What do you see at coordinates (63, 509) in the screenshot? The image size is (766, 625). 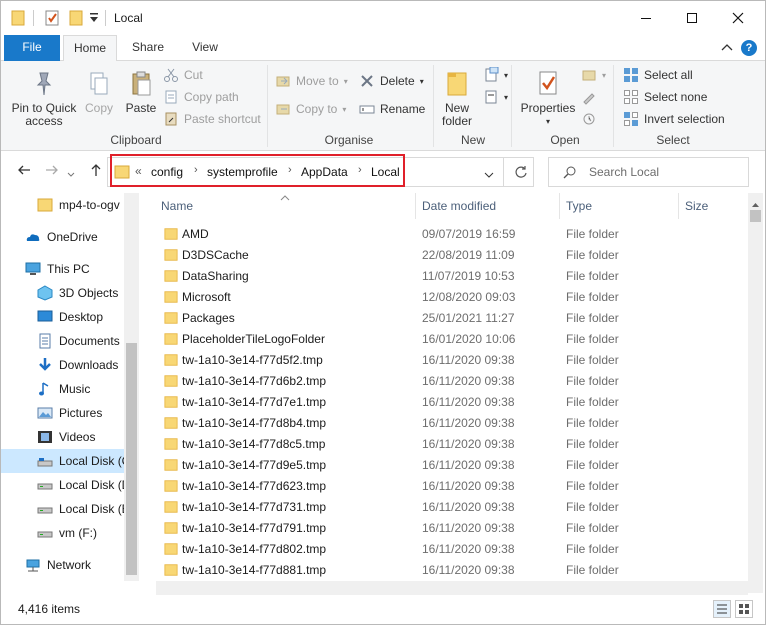 I see `nav-item-local-disk-e: Local Disk (E` at bounding box center [63, 509].